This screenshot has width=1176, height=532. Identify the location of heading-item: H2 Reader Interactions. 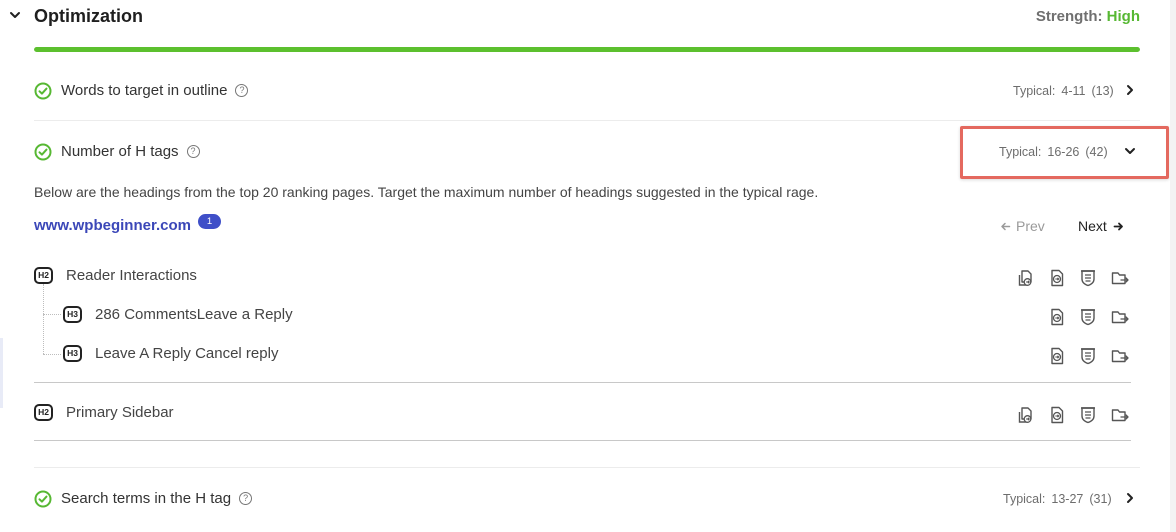
(184, 281).